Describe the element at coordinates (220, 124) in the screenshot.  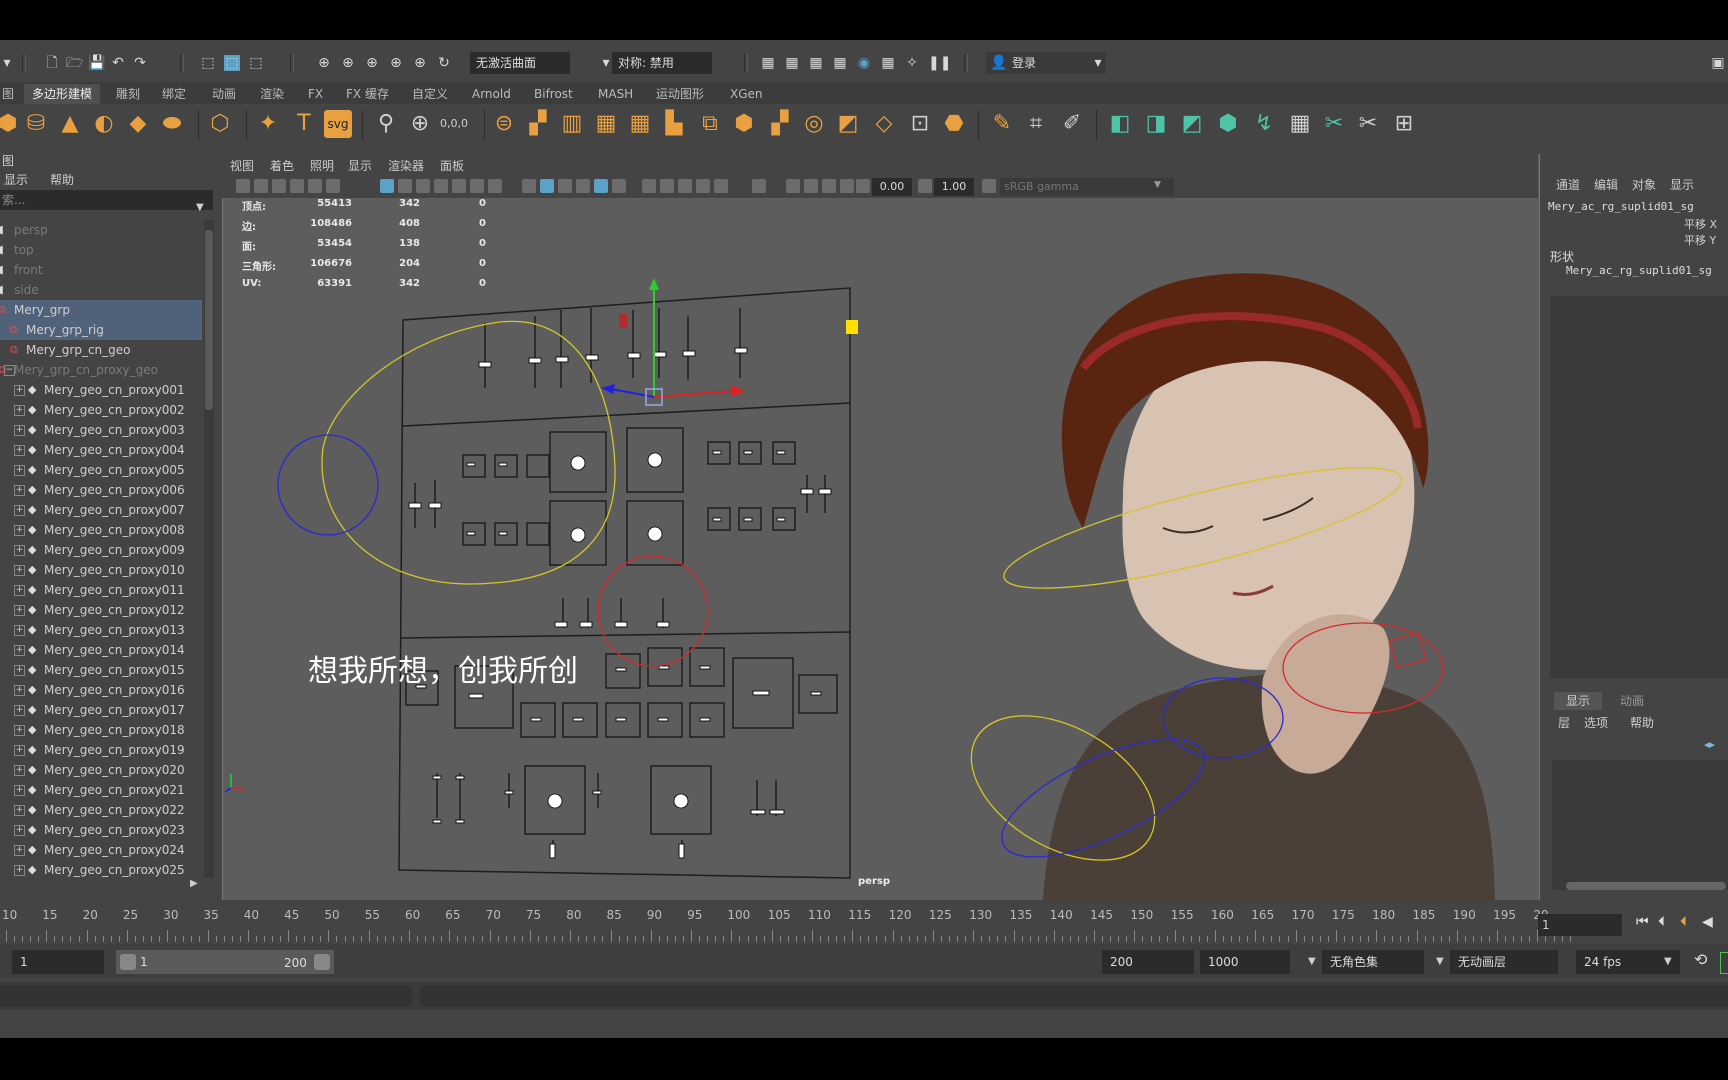
I see `platonic-solid-icon: ⬡` at that location.